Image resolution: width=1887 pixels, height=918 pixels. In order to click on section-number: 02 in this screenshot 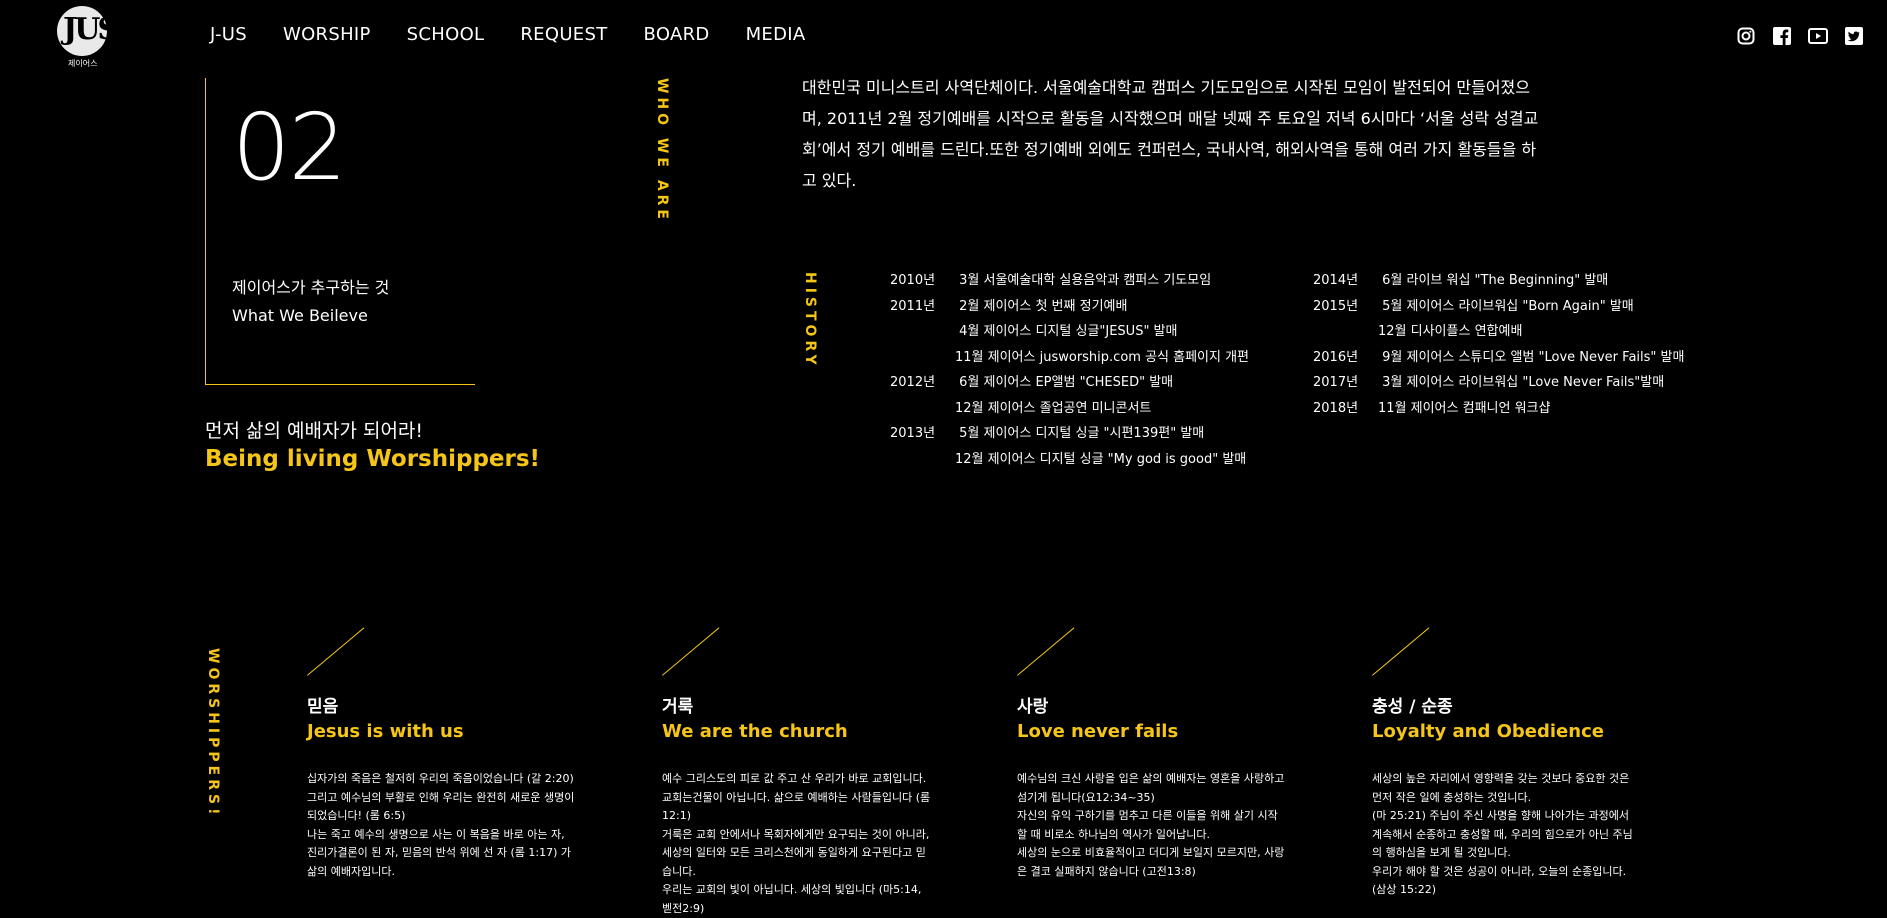, I will do `click(289, 147)`.